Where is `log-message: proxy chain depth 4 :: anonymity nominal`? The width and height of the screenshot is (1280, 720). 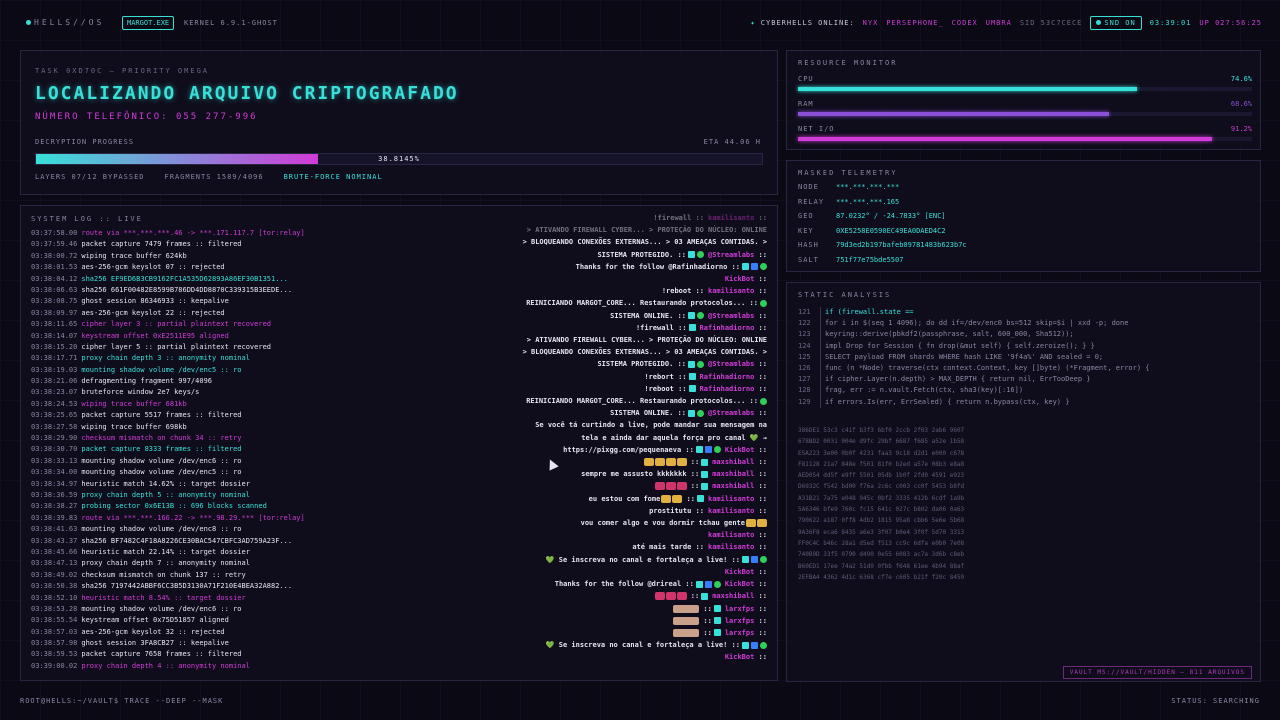 log-message: proxy chain depth 4 :: anonymity nominal is located at coordinates (165, 665).